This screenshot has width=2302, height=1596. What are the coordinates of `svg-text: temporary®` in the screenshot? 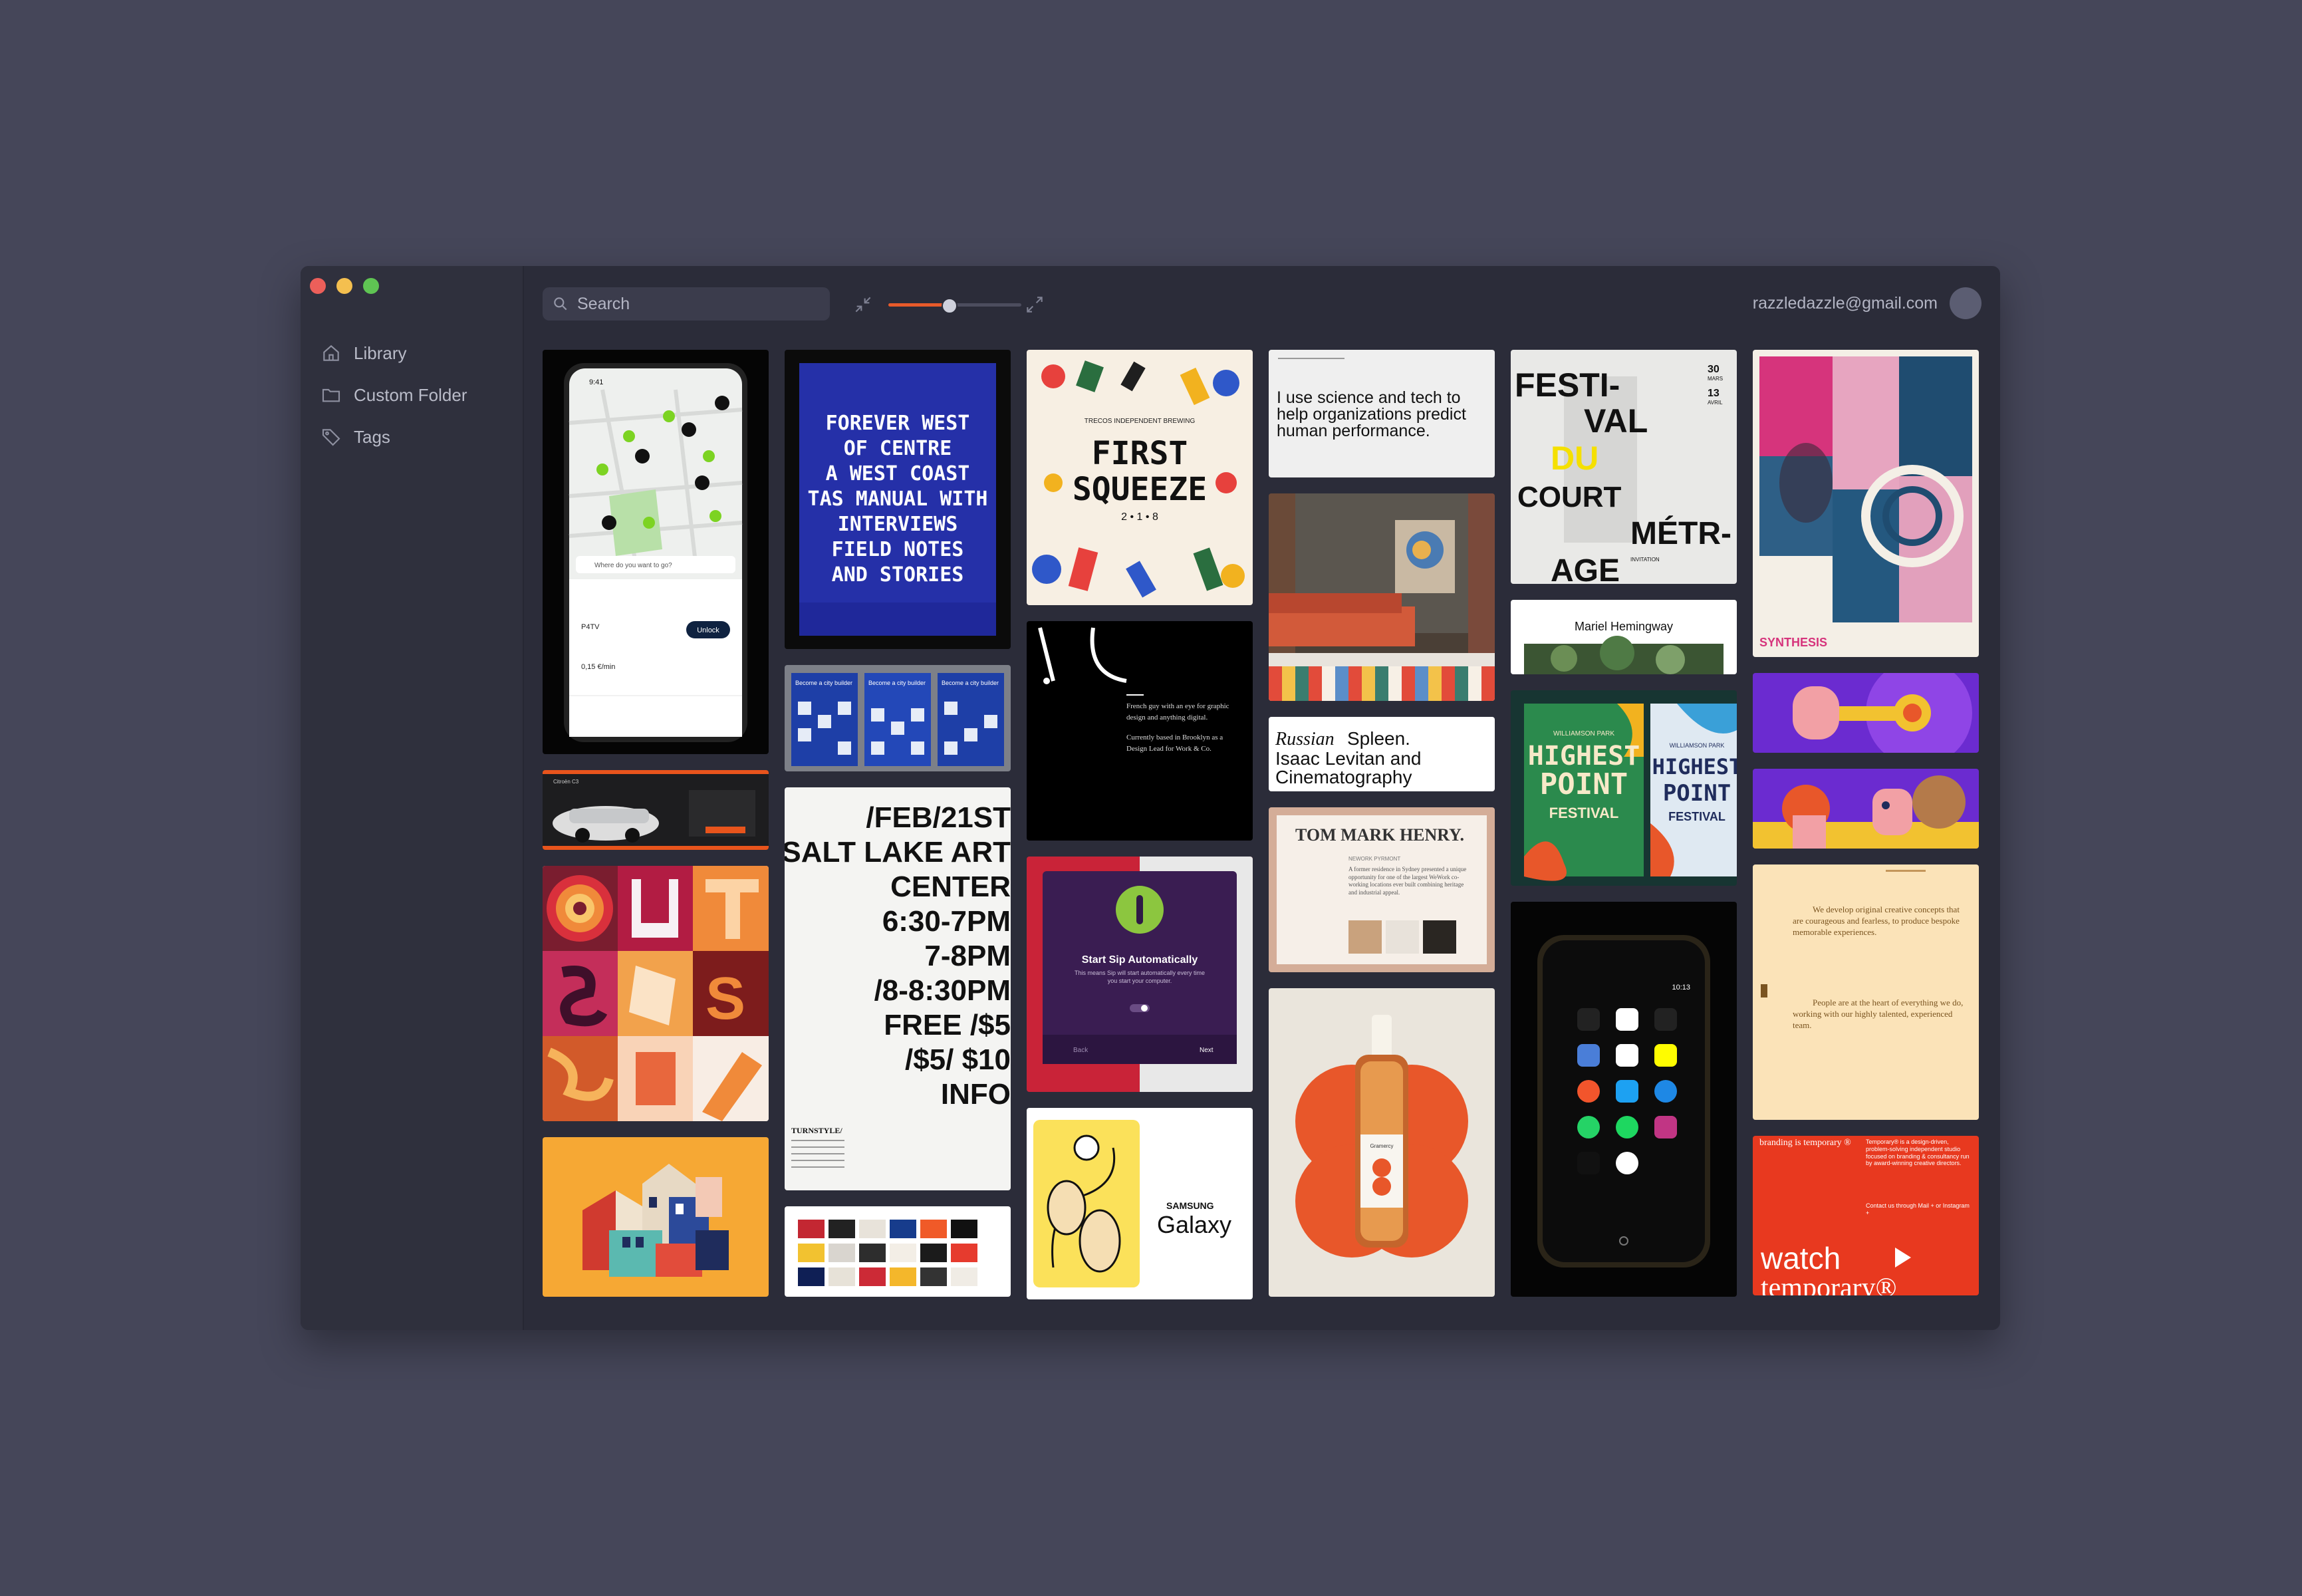 It's located at (1829, 1284).